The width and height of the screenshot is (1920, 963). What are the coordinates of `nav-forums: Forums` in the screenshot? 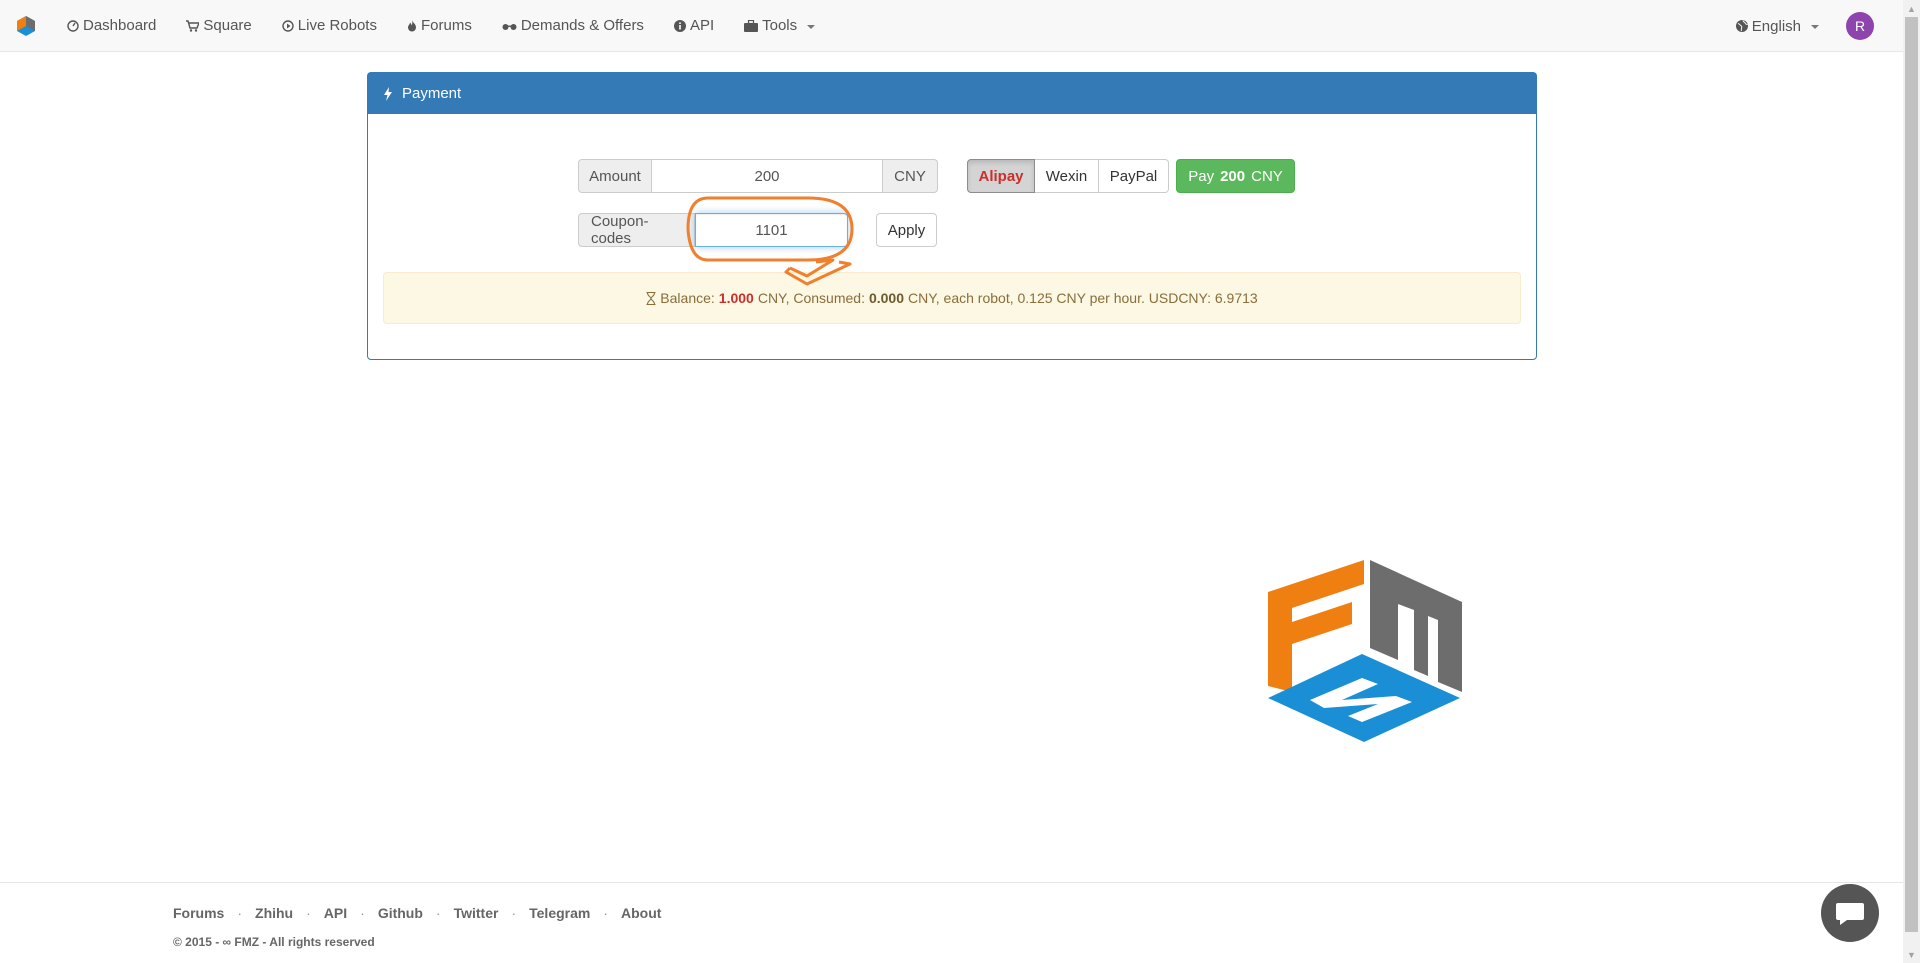 It's located at (439, 26).